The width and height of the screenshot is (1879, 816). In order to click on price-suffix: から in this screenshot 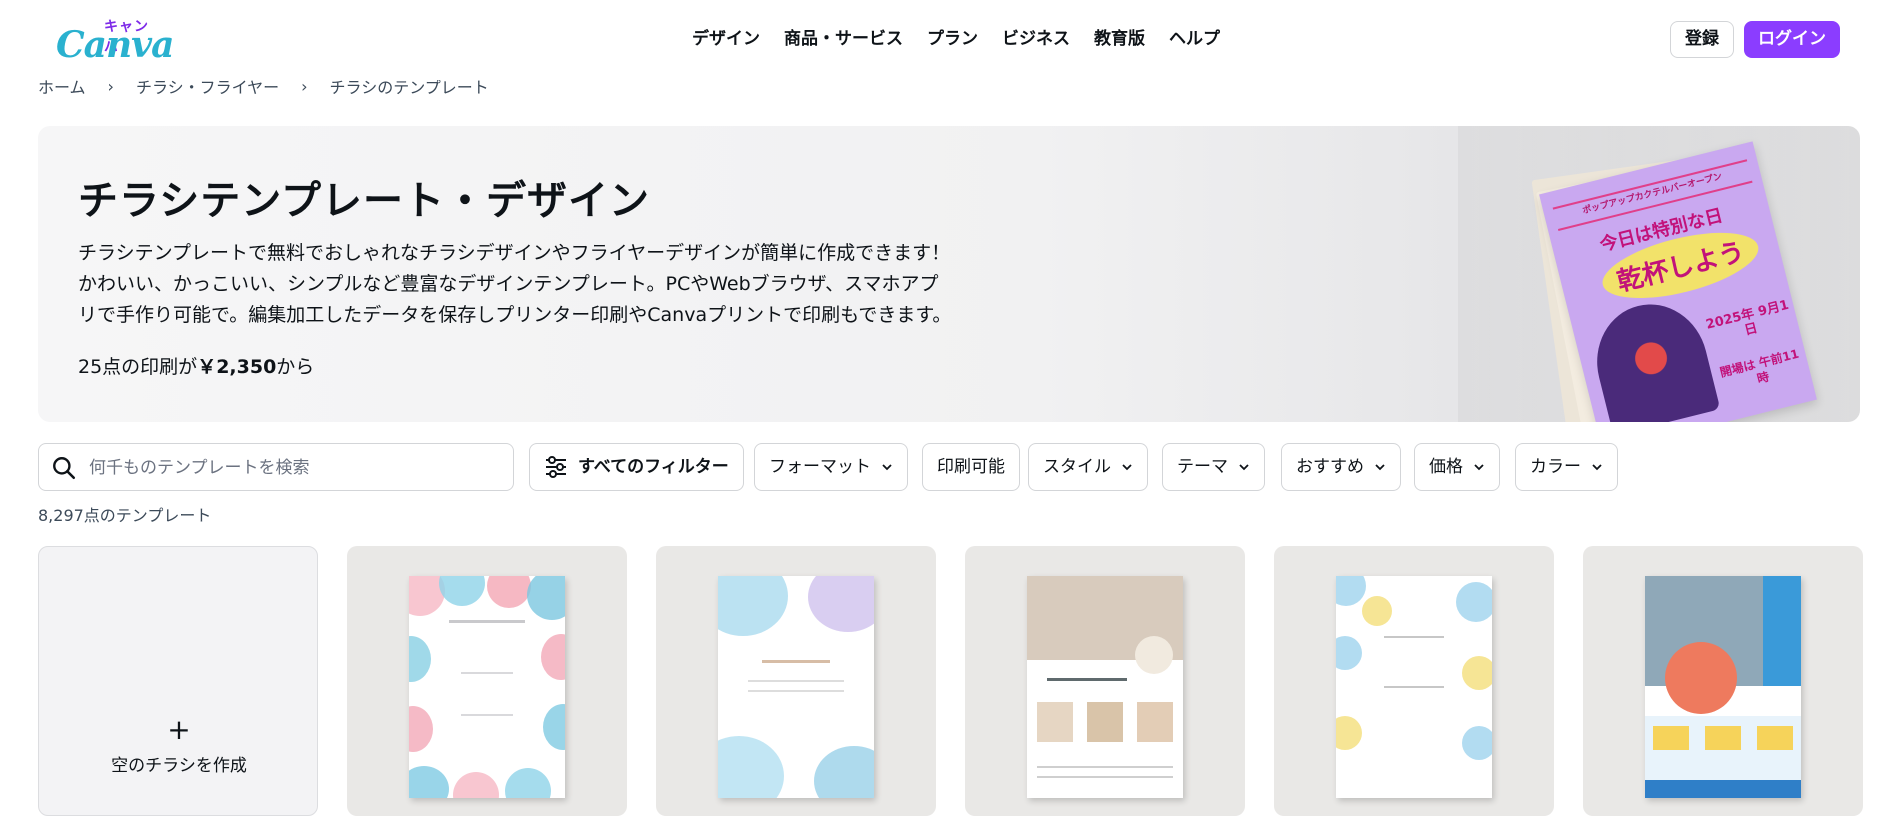, I will do `click(295, 367)`.